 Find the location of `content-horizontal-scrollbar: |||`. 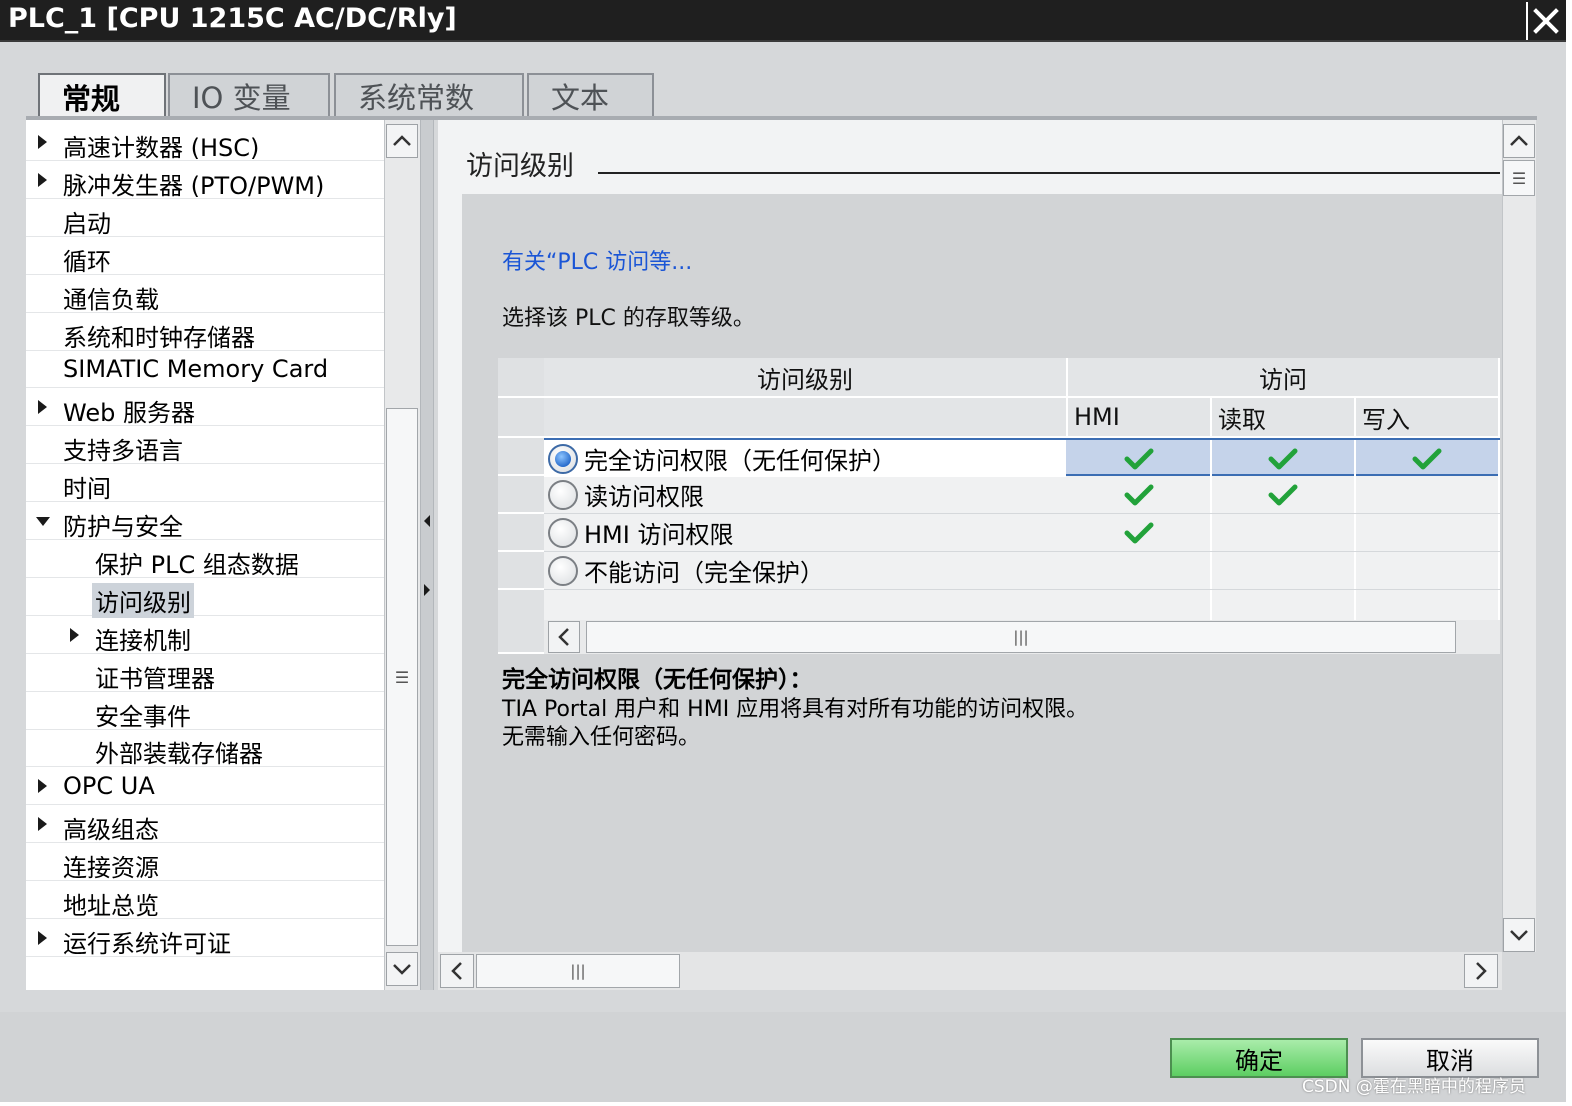

content-horizontal-scrollbar: ||| is located at coordinates (970, 971).